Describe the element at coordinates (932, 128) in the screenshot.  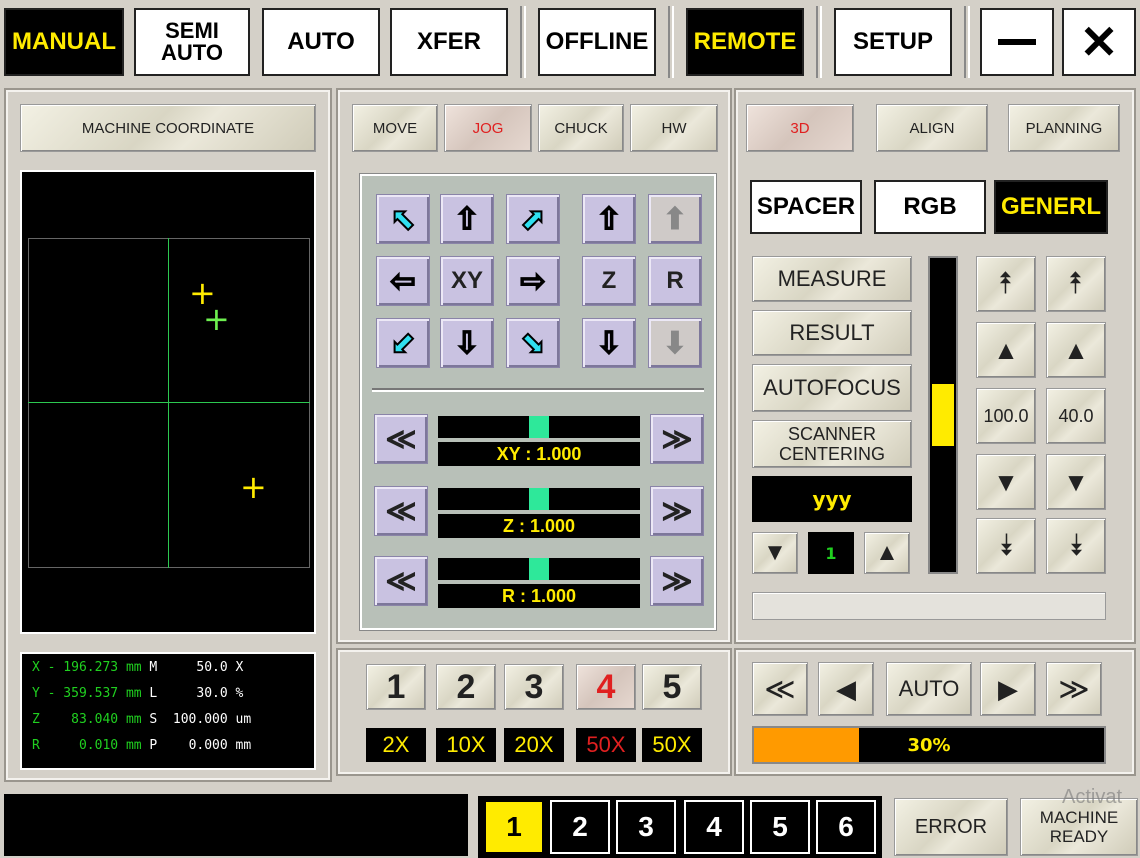
I see `tab-align: ALIGN` at that location.